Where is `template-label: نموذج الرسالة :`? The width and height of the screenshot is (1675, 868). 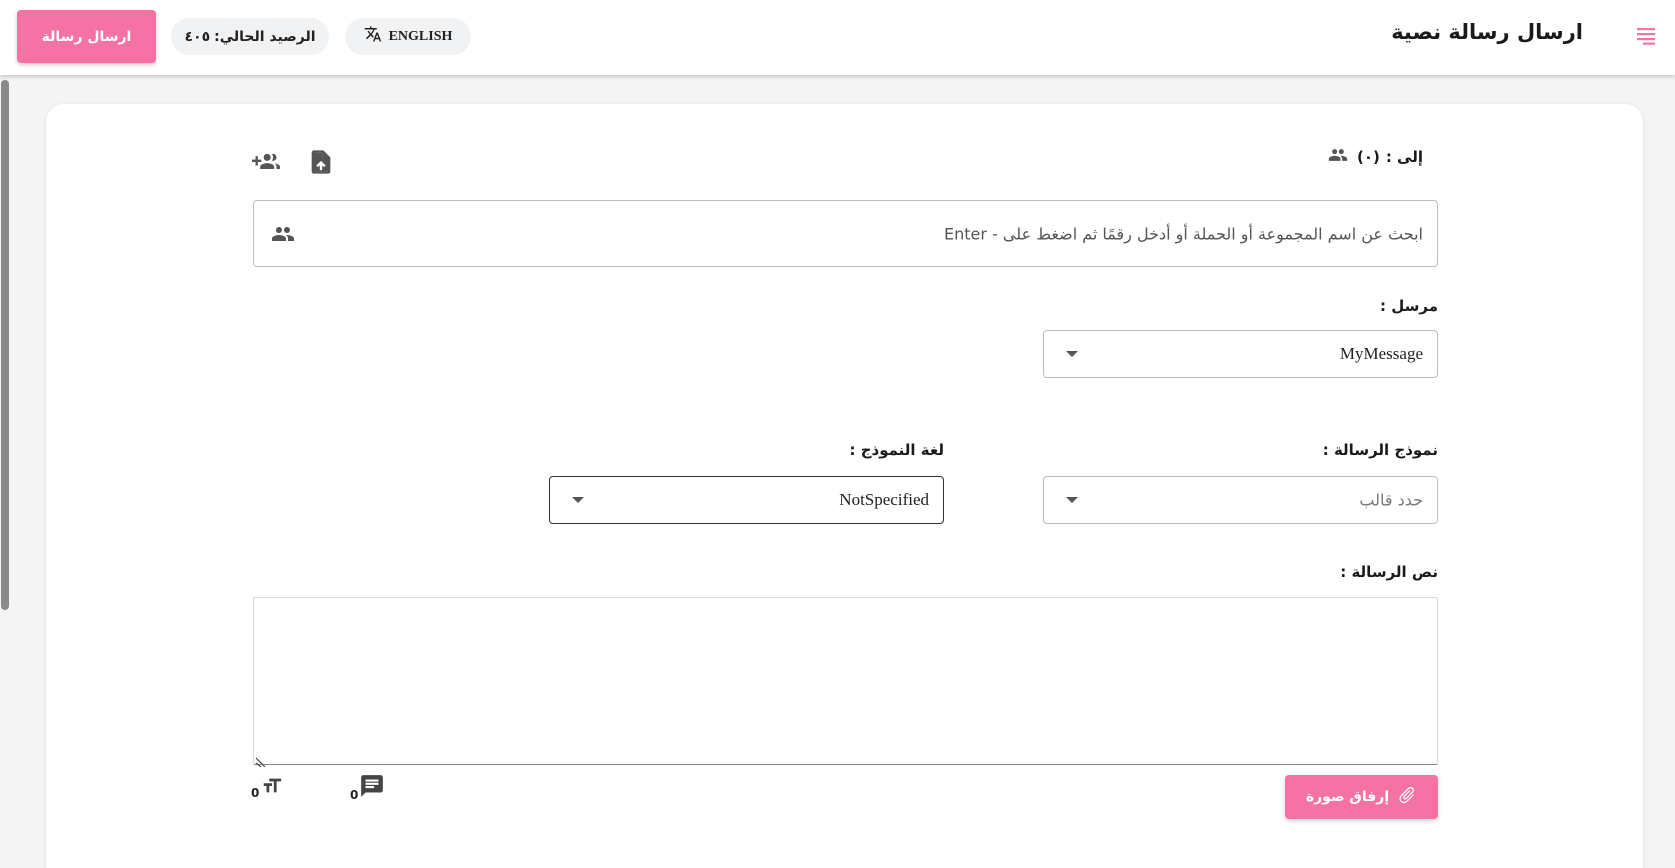
template-label: نموذج الرسالة : is located at coordinates (1380, 450).